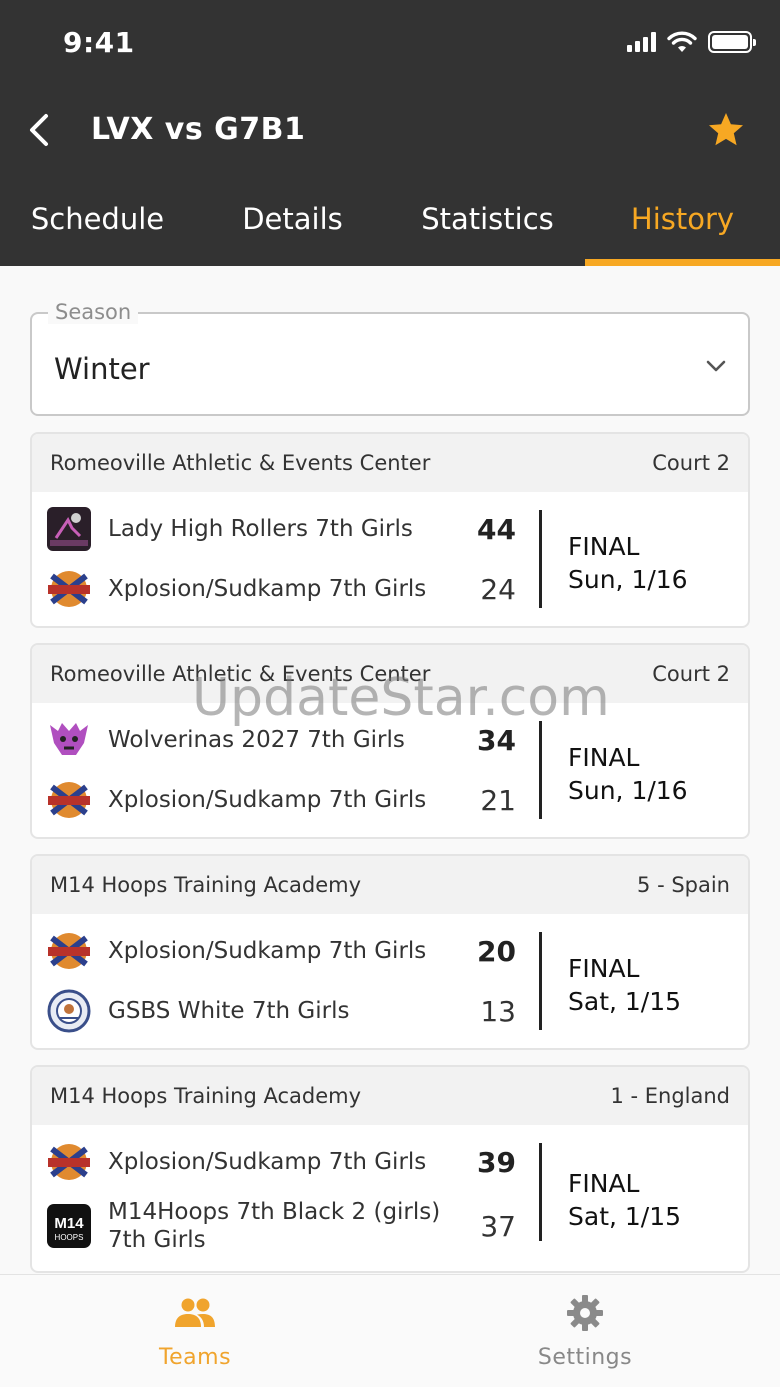 This screenshot has width=780, height=1387. Describe the element at coordinates (69, 1011) in the screenshot. I see `gsbs-logo-icon` at that location.